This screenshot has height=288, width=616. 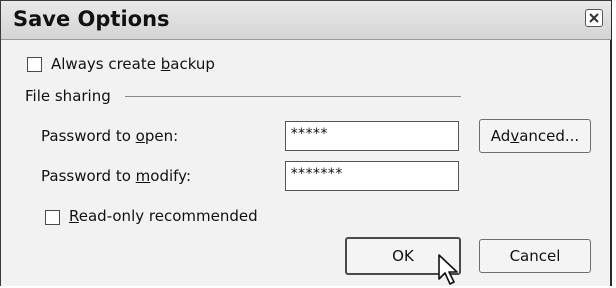 I want to click on backup-checkbox, so click(x=34, y=64).